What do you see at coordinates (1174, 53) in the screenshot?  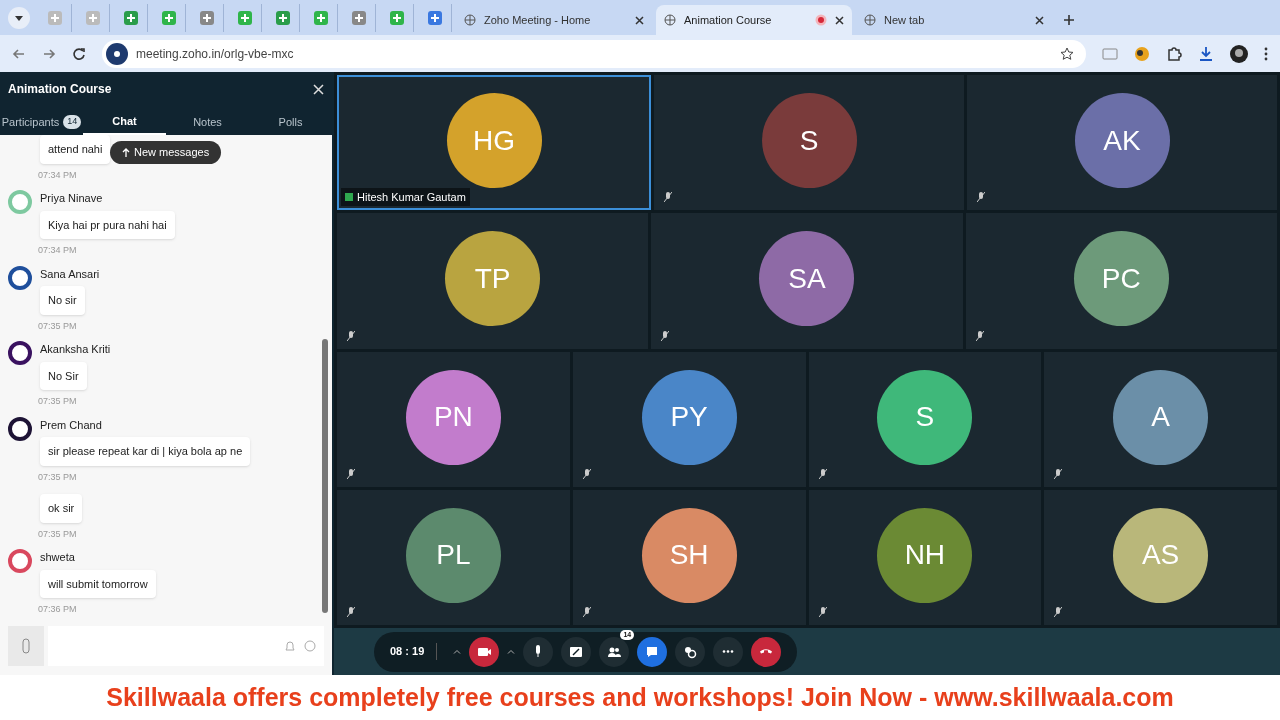 I see `puzzle-icon` at bounding box center [1174, 53].